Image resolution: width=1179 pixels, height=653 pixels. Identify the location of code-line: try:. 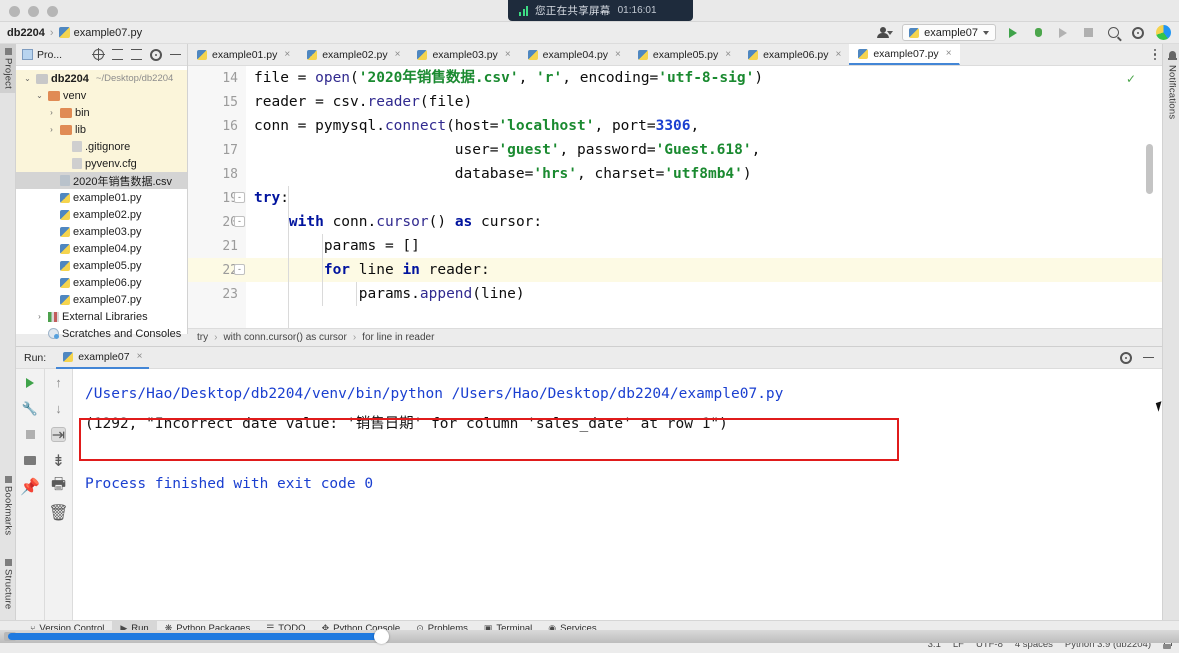
(704, 198).